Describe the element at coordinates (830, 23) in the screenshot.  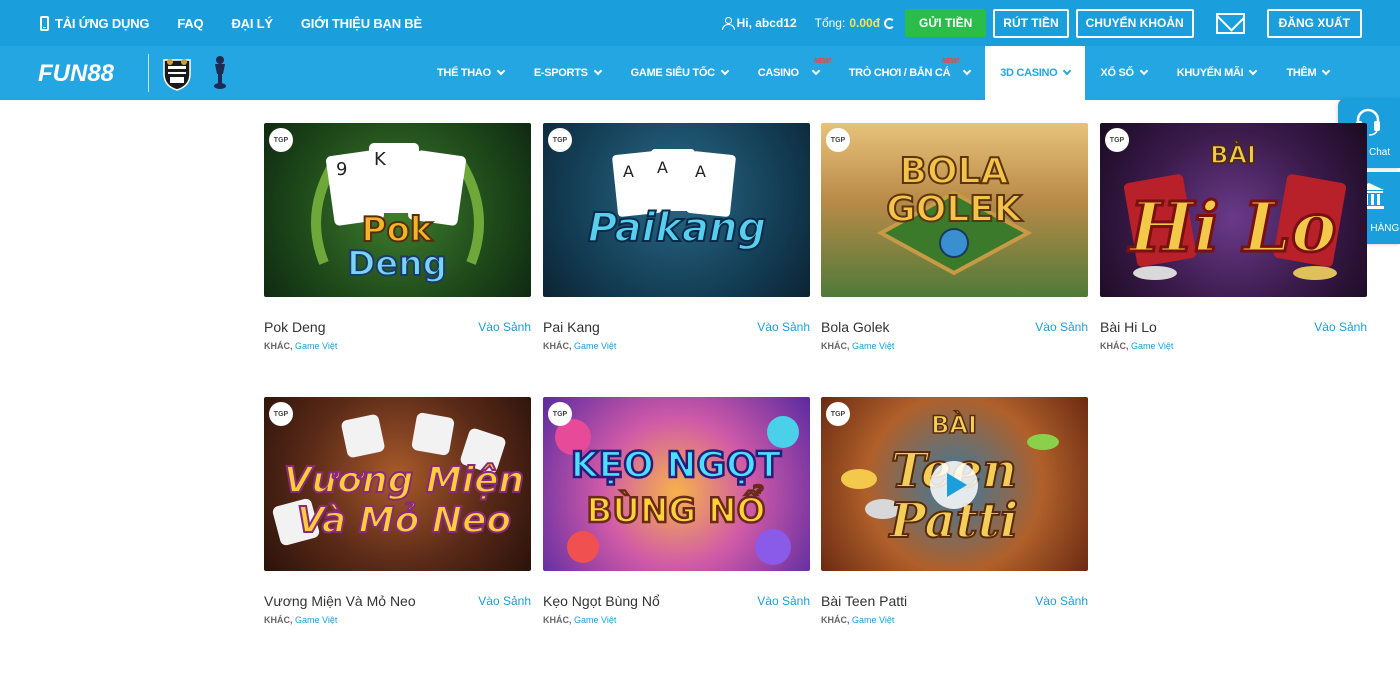
I see `balance-label: Tổng:` at that location.